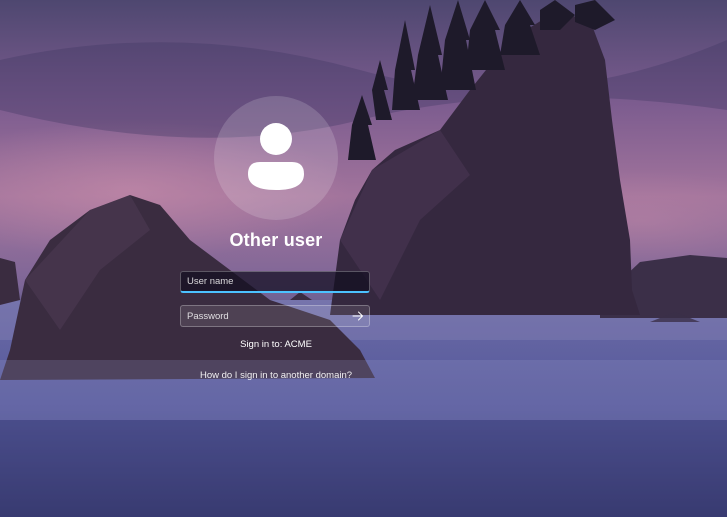 The width and height of the screenshot is (727, 517). I want to click on user-display-name: Other user, so click(276, 240).